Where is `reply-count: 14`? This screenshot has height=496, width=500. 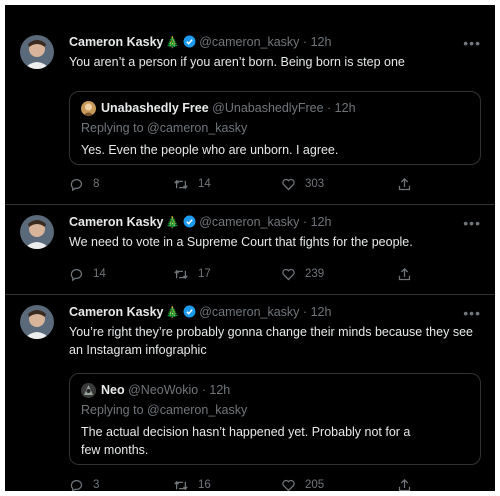
reply-count: 14 is located at coordinates (99, 274).